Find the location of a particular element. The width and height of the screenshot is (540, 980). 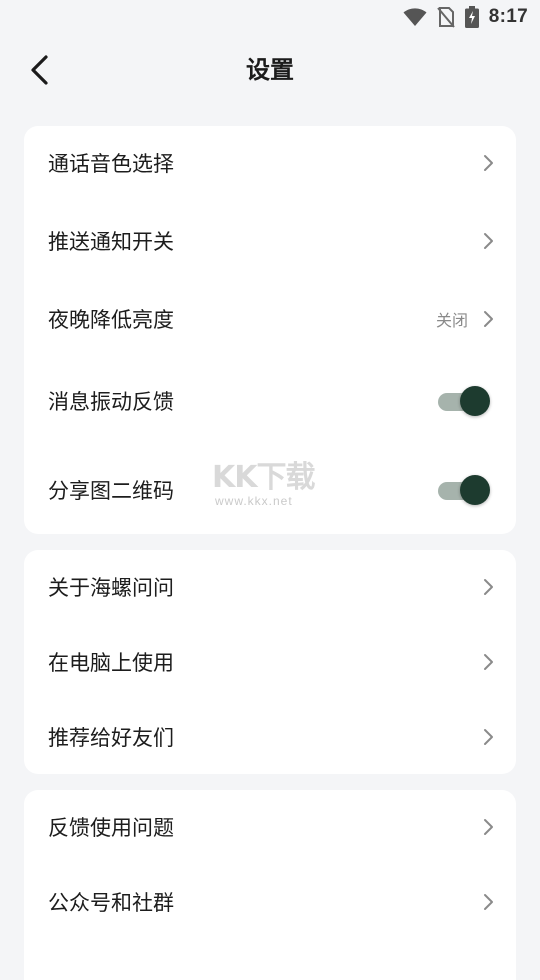

row-recommend-friends: 推荐给好友们 is located at coordinates (270, 737).